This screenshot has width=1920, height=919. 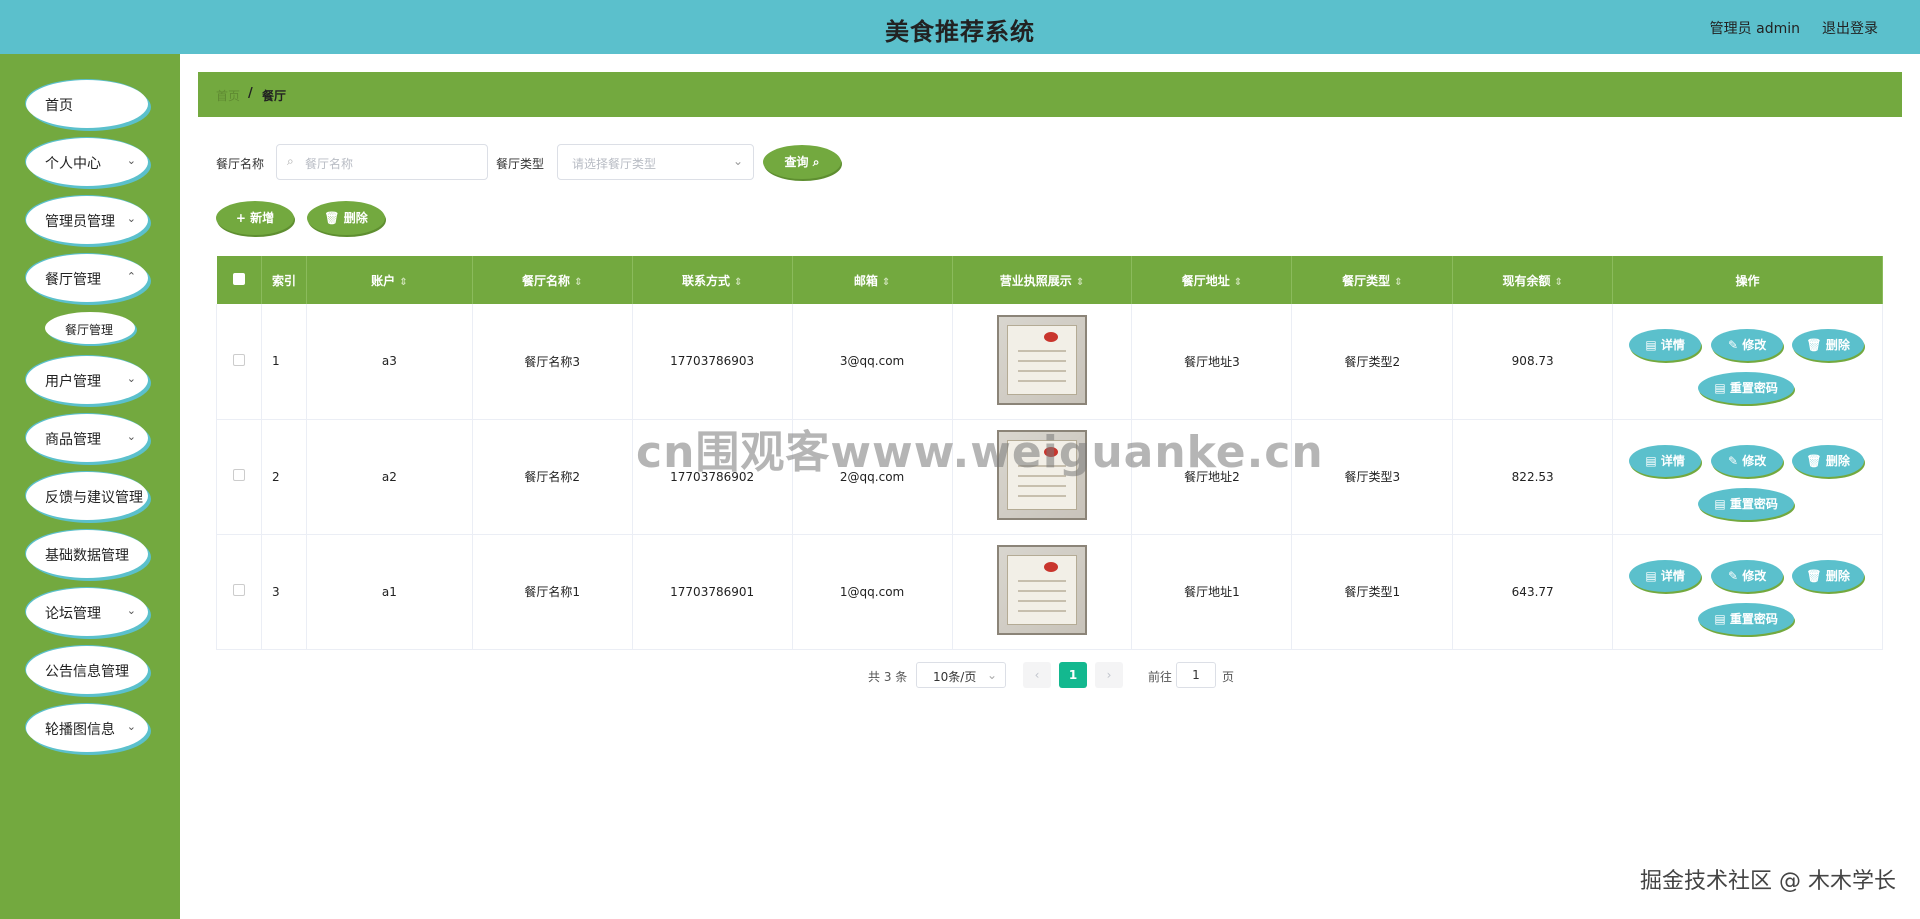 What do you see at coordinates (1042, 280) in the screenshot?
I see `col-license: 营业执照展示 ⇕` at bounding box center [1042, 280].